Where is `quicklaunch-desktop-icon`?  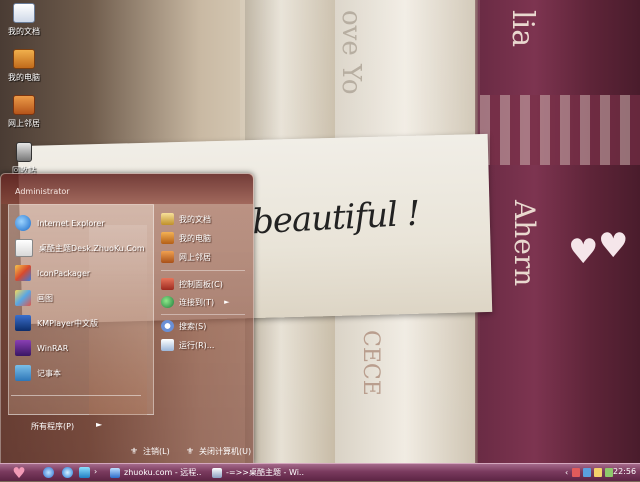
quicklaunch-desktop-icon is located at coordinates (48, 472).